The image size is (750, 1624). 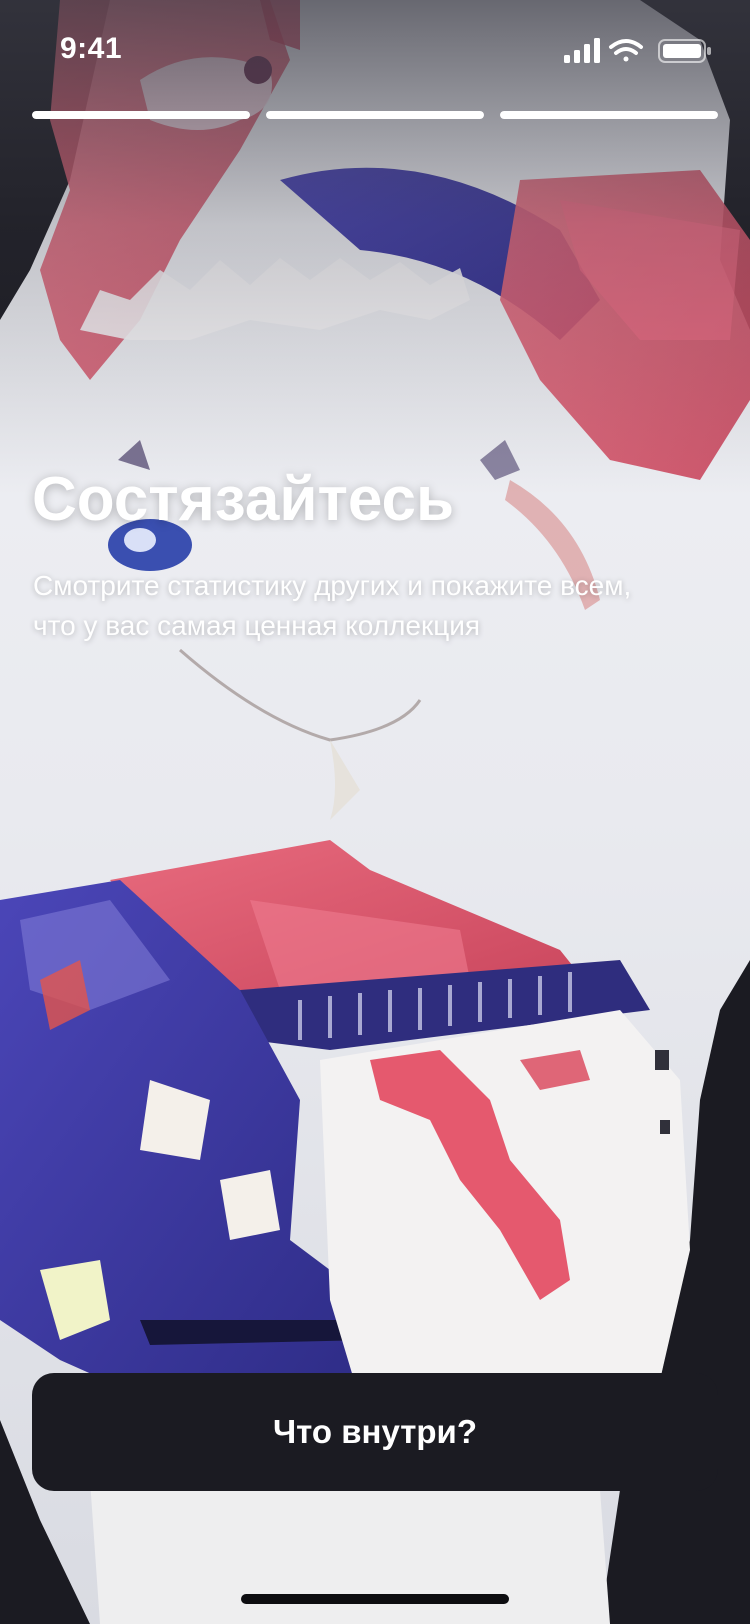 What do you see at coordinates (375, 1599) in the screenshot?
I see `home-indicator` at bounding box center [375, 1599].